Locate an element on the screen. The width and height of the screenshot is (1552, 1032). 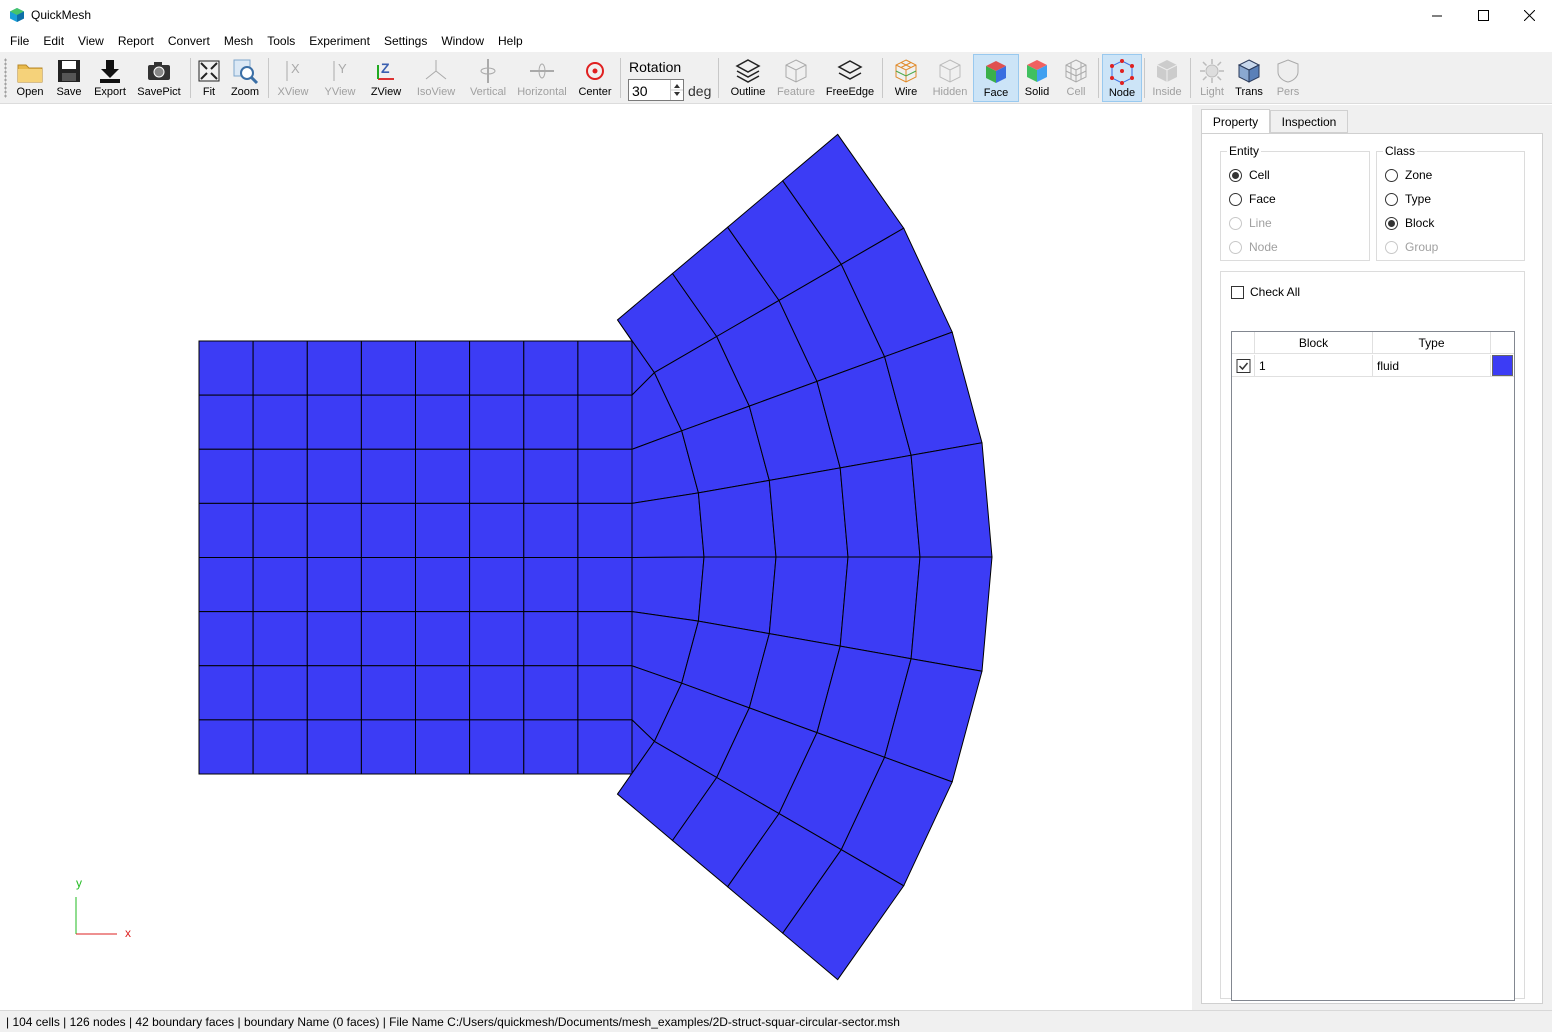
outline-button: Outline is located at coordinates (748, 78).